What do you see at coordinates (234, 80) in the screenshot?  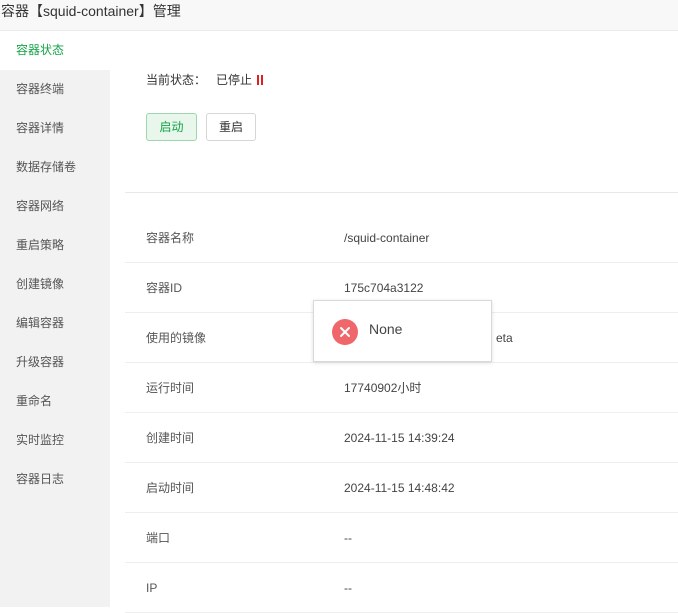 I see `status-text: 已停止` at bounding box center [234, 80].